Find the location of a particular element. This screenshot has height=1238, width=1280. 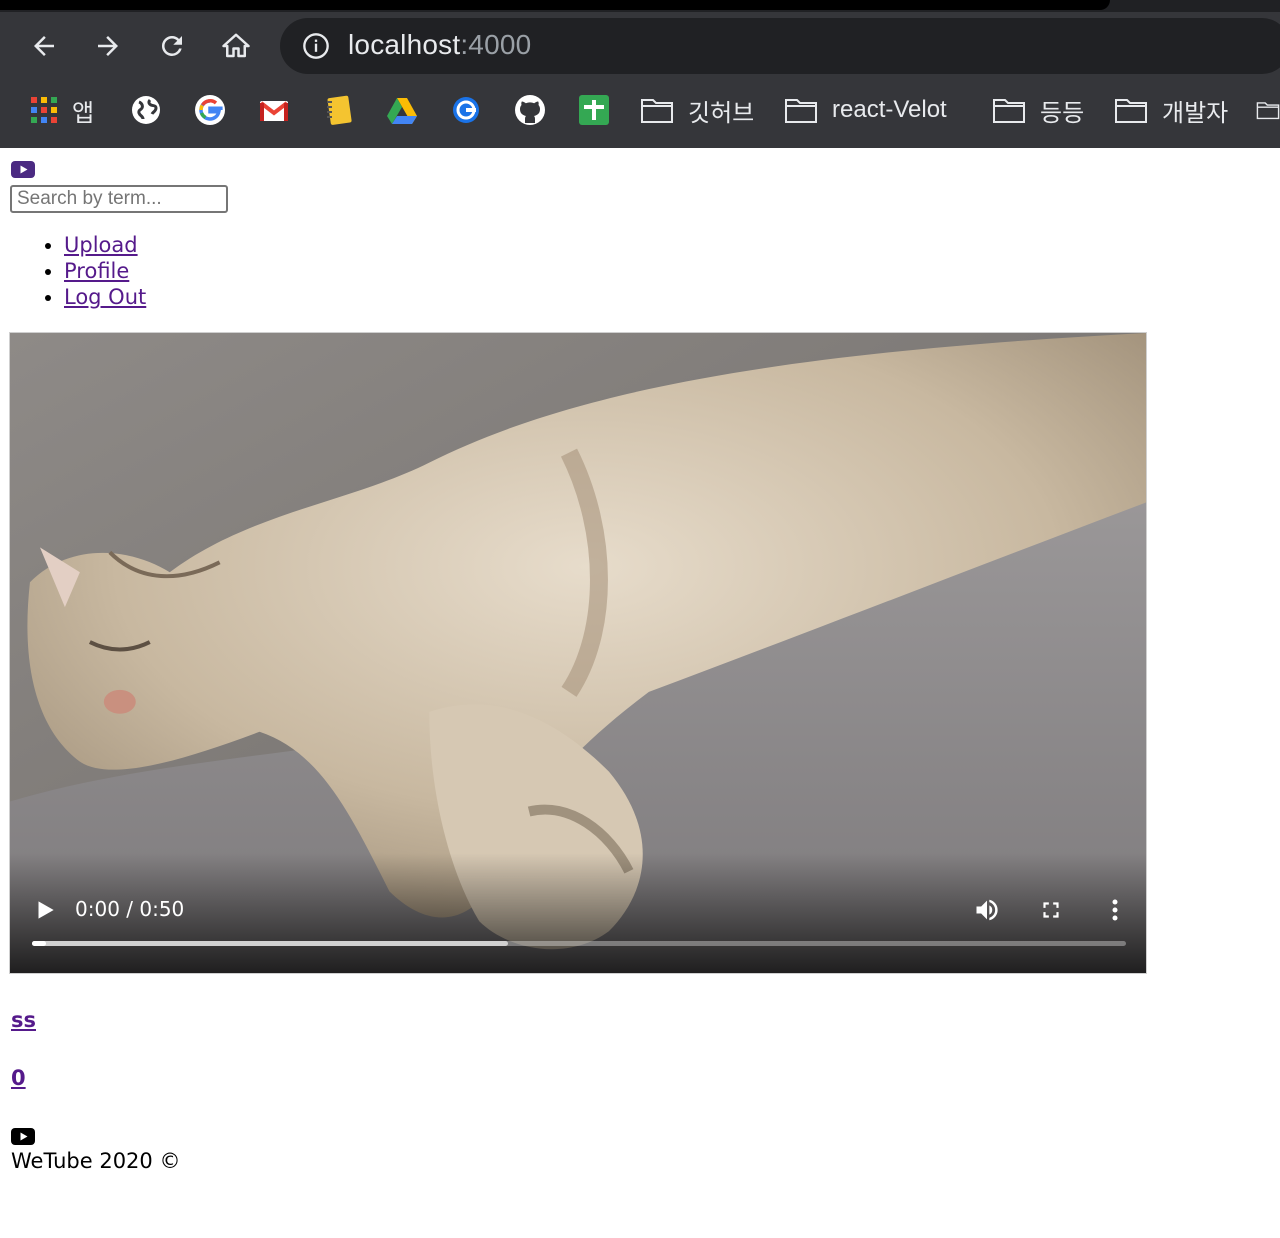

menu-item-upload: Upload is located at coordinates (105, 245).